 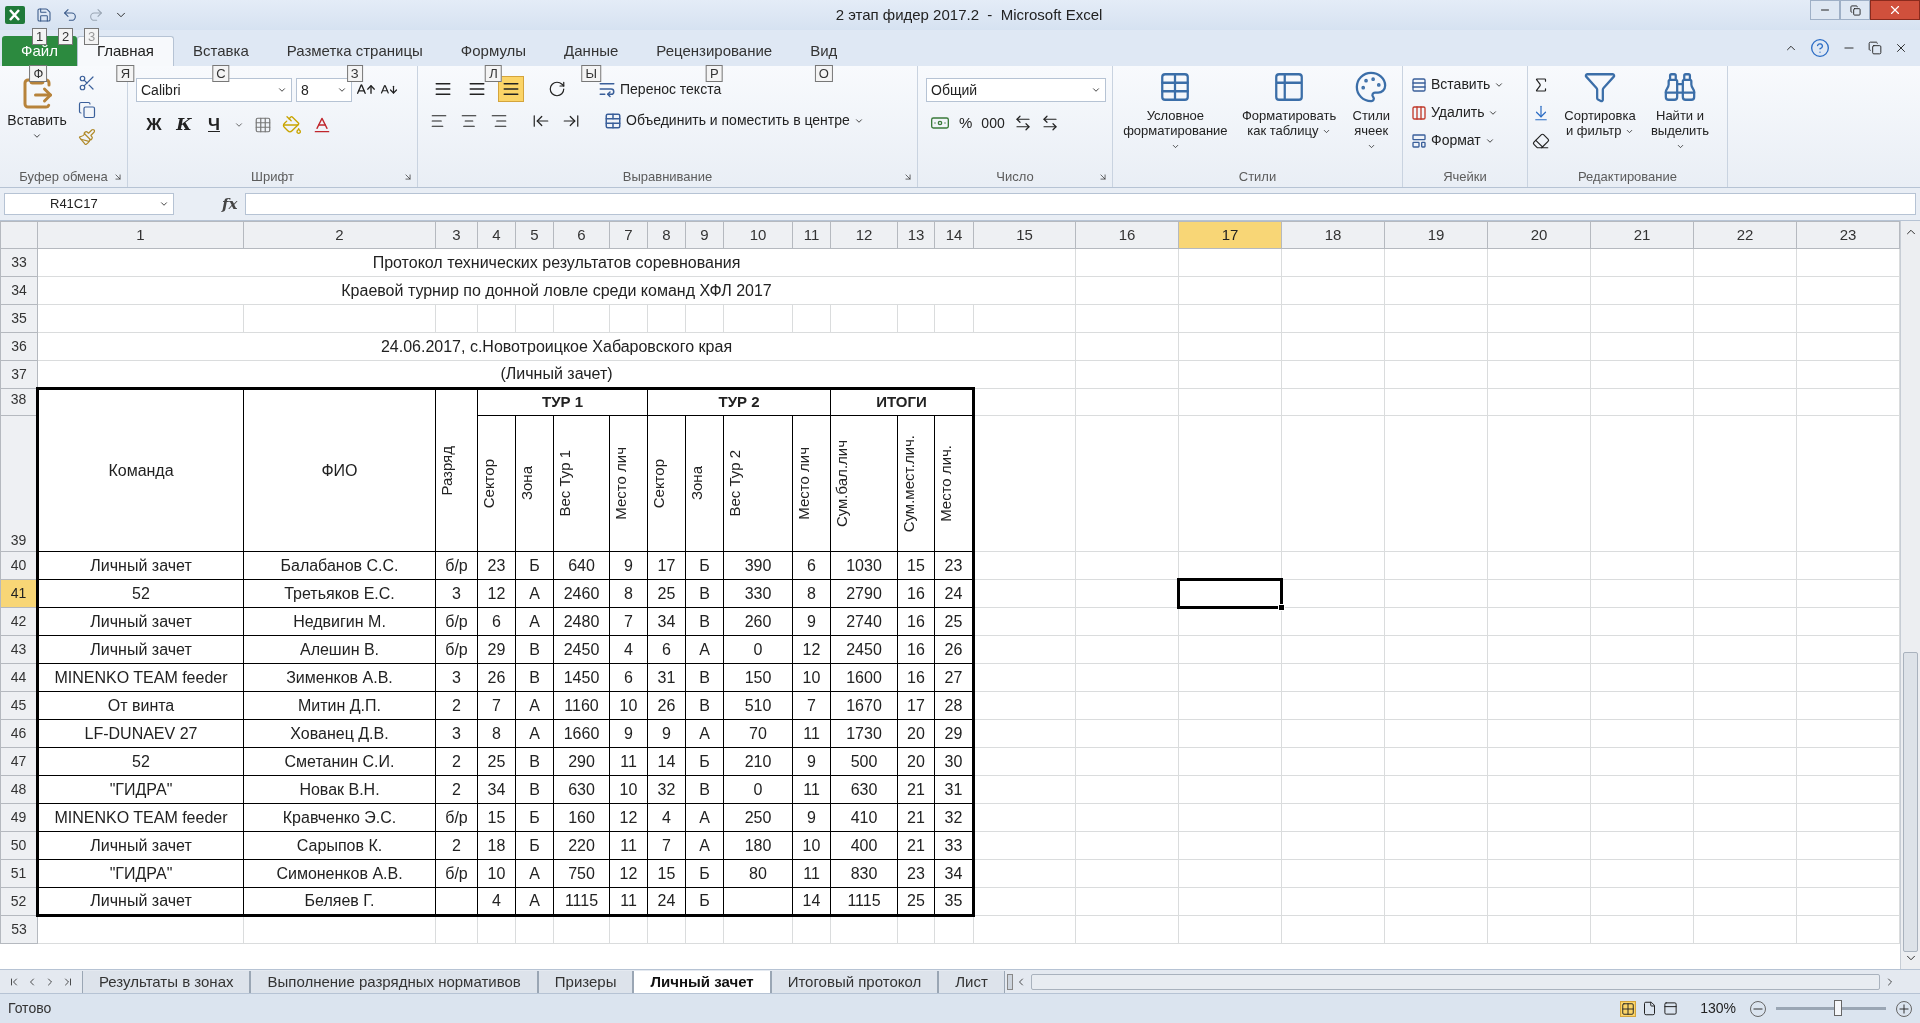 What do you see at coordinates (1901, 48) in the screenshot?
I see `close-icon` at bounding box center [1901, 48].